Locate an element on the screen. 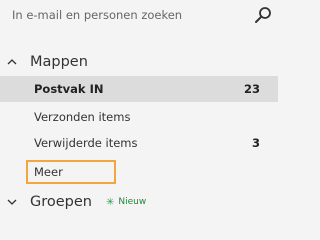 This screenshot has width=320, height=240. new-badge: ✳ Nieuw is located at coordinates (126, 202).